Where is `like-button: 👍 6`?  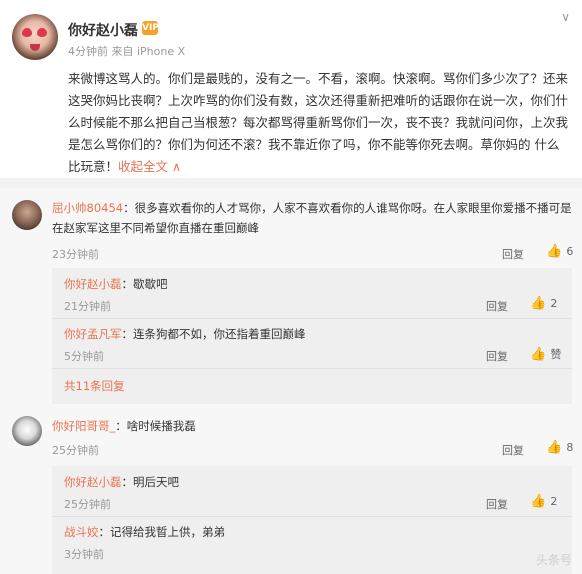 like-button: 👍 6 is located at coordinates (559, 251).